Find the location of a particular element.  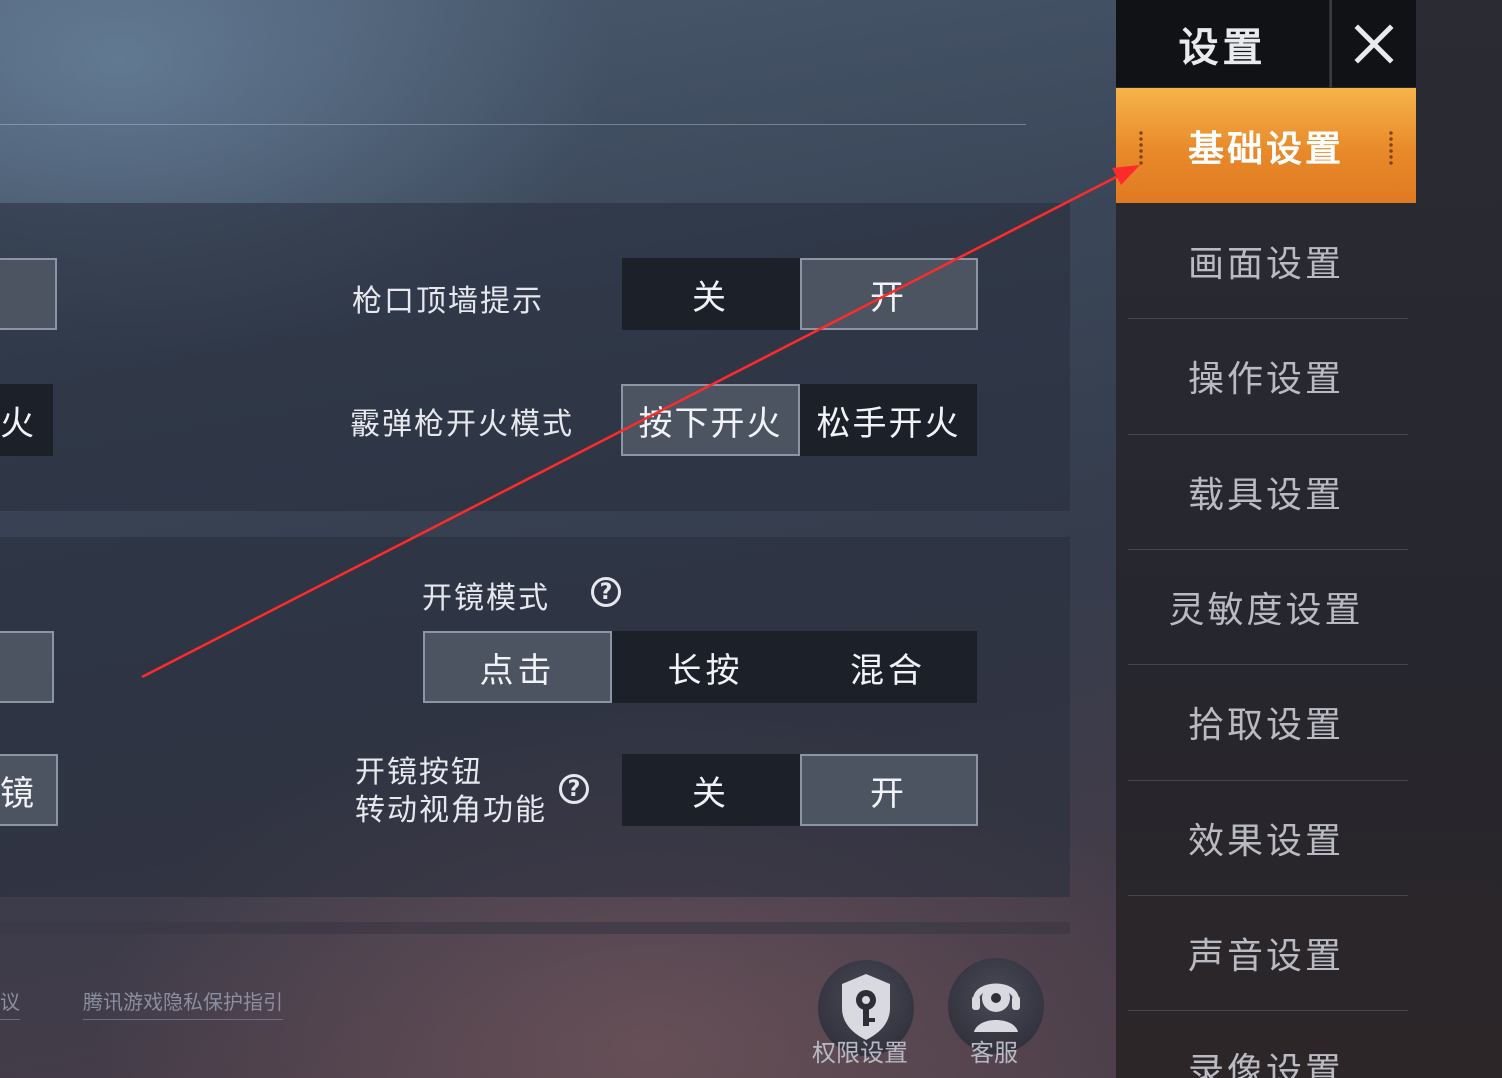

close-button is located at coordinates (1373, 43).